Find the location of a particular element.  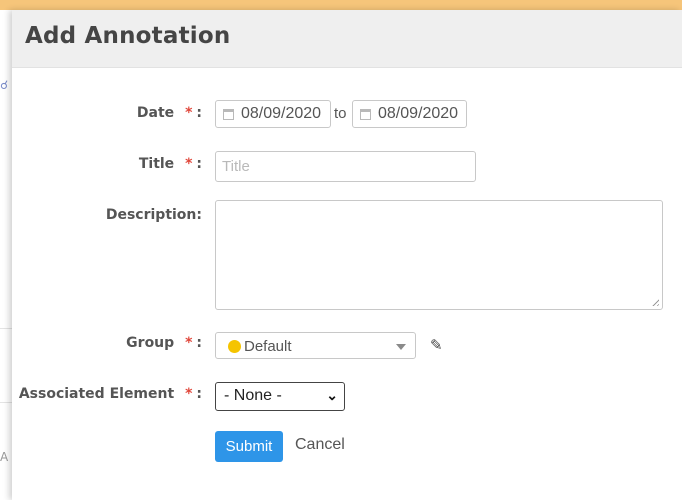

title-label: Title *: is located at coordinates (170, 164).